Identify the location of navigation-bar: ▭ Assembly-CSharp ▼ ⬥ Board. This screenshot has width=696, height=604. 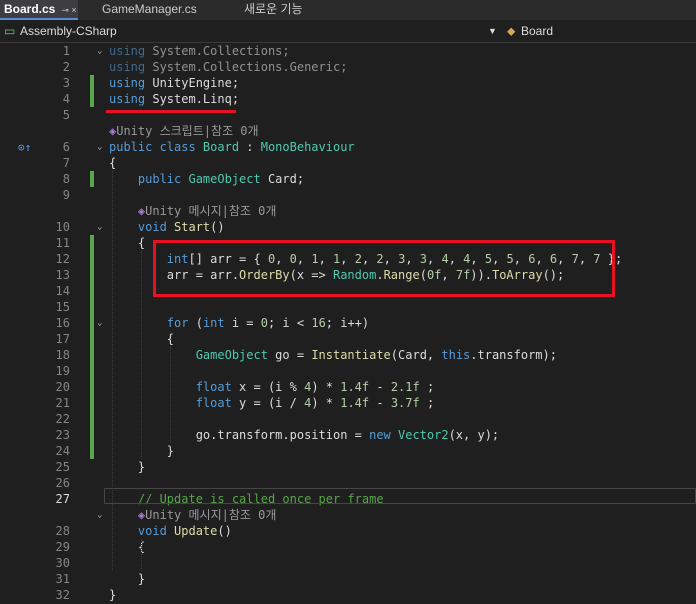
(348, 31).